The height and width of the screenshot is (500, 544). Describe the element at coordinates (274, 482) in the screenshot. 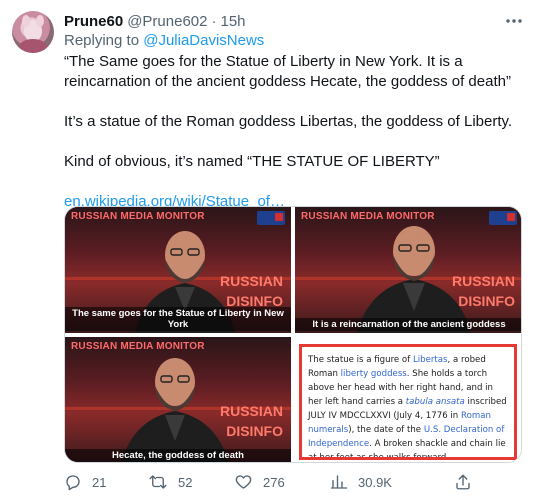

I see `like-count: 276` at that location.